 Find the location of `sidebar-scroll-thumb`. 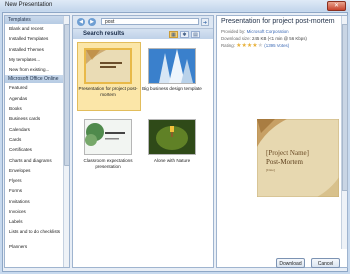

sidebar-scroll-thumb is located at coordinates (66, 95).